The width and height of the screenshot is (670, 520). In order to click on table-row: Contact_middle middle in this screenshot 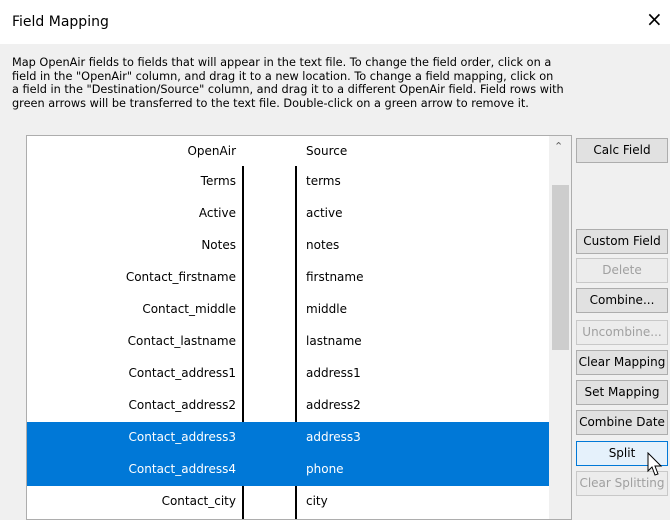, I will do `click(288, 310)`.